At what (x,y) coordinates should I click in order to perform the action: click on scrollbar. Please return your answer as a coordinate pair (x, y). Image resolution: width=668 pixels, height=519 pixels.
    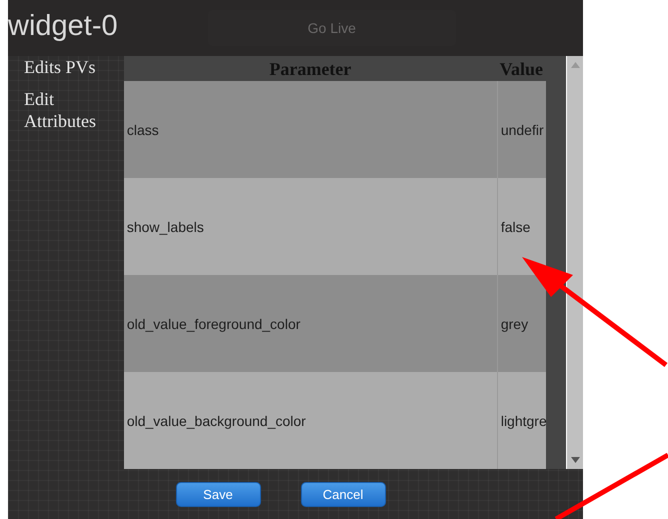
    Looking at the image, I should click on (574, 262).